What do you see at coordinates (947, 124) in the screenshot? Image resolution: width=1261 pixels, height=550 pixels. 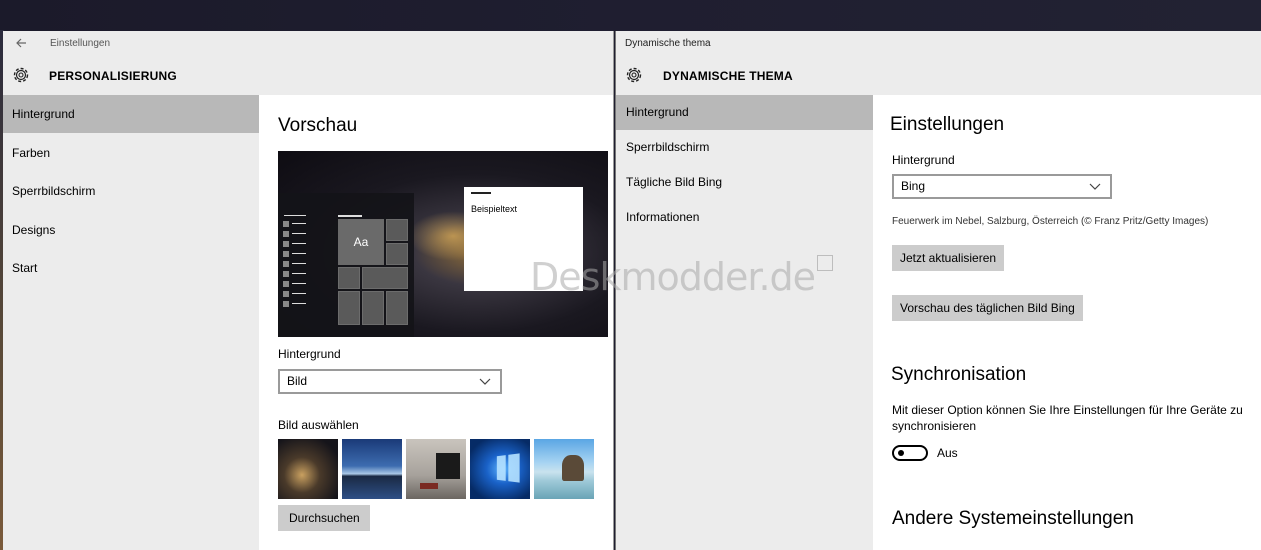 I see `settings-heading: Einstellungen` at bounding box center [947, 124].